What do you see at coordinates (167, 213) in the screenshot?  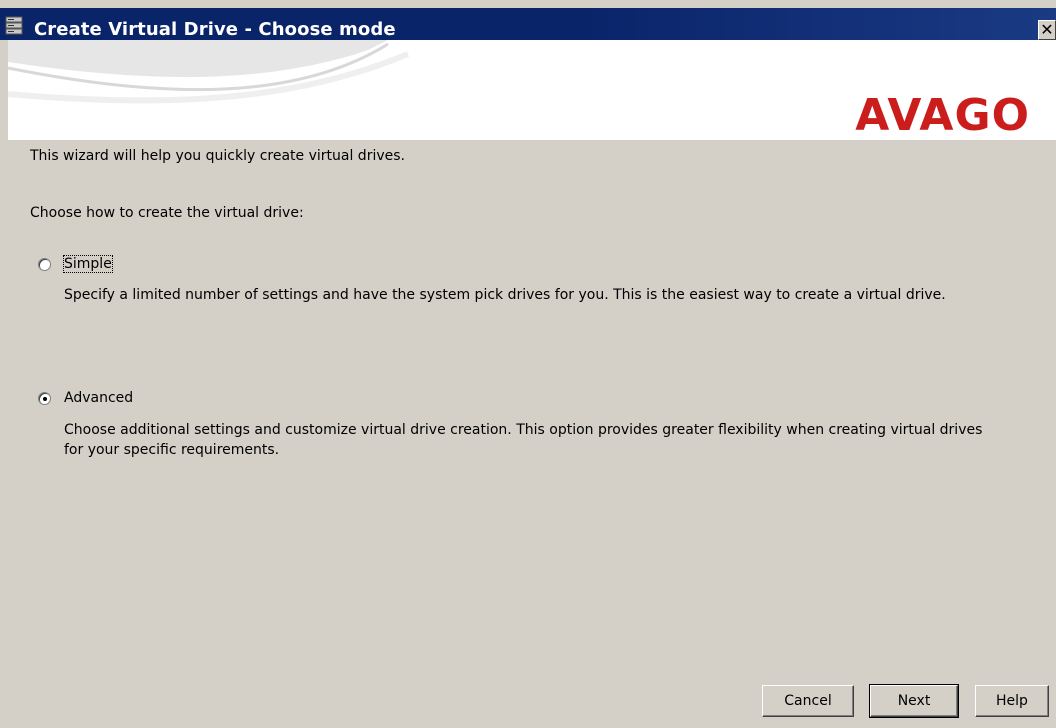 I see `prompt-text: Choose how to create the virtual drive:` at bounding box center [167, 213].